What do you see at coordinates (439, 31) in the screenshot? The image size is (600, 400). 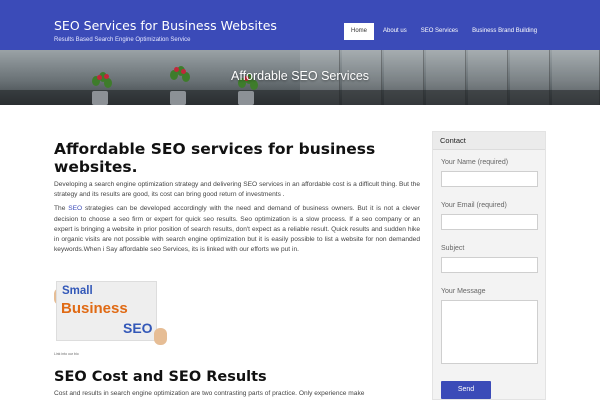 I see `nav-item-seo-services: SEO Services` at bounding box center [439, 31].